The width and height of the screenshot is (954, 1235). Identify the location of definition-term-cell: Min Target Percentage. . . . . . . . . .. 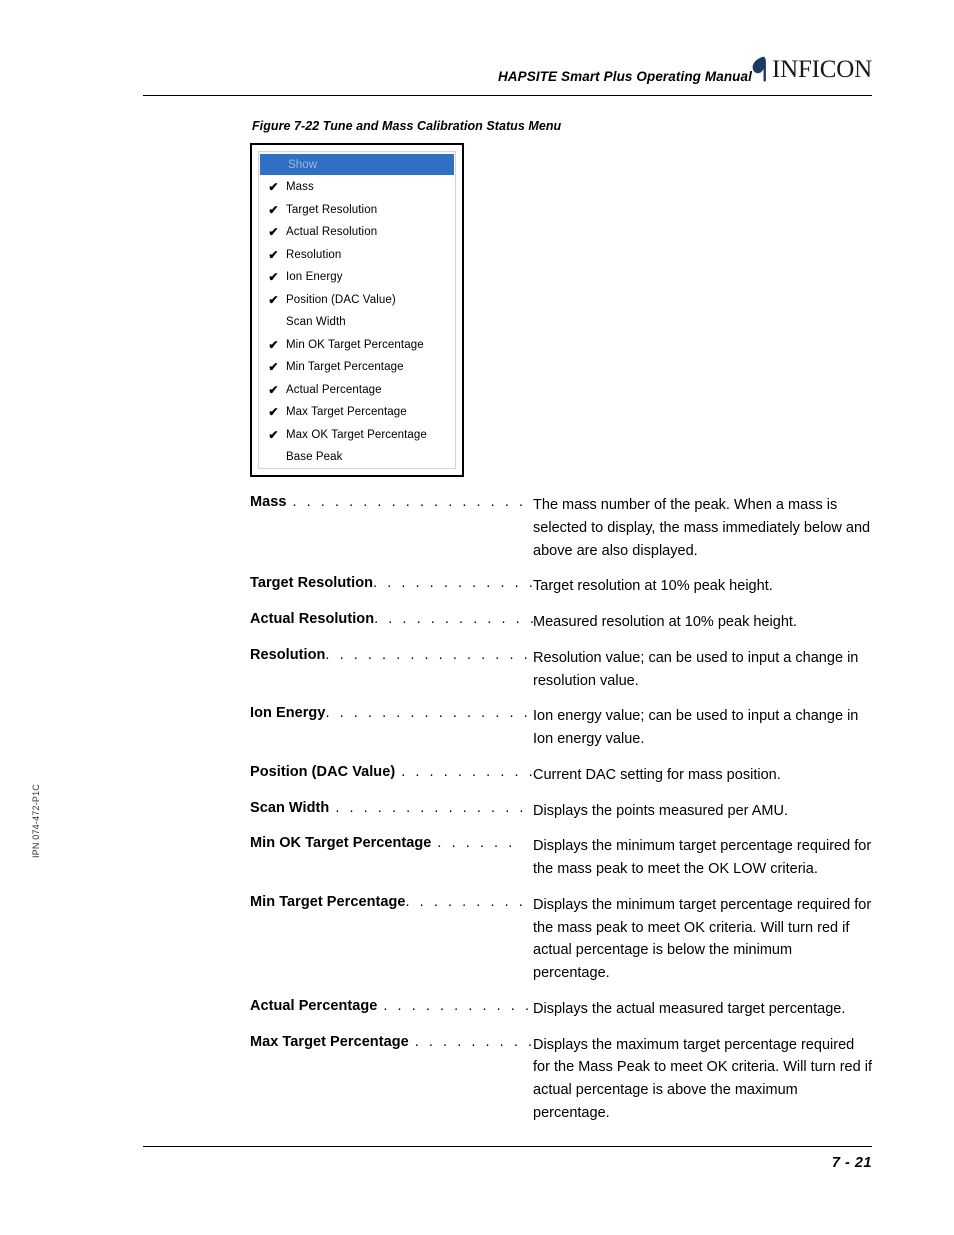
(391, 902).